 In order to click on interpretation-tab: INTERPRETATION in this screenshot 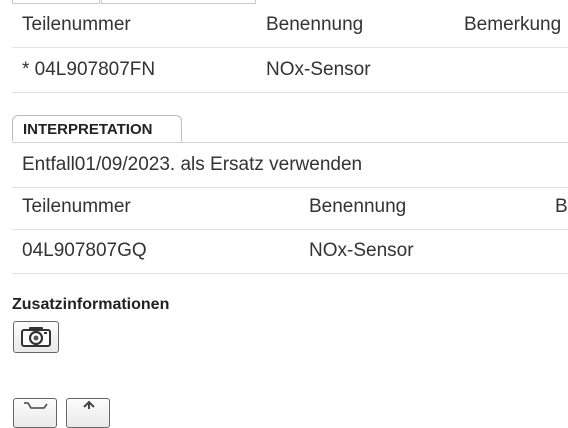, I will do `click(97, 128)`.